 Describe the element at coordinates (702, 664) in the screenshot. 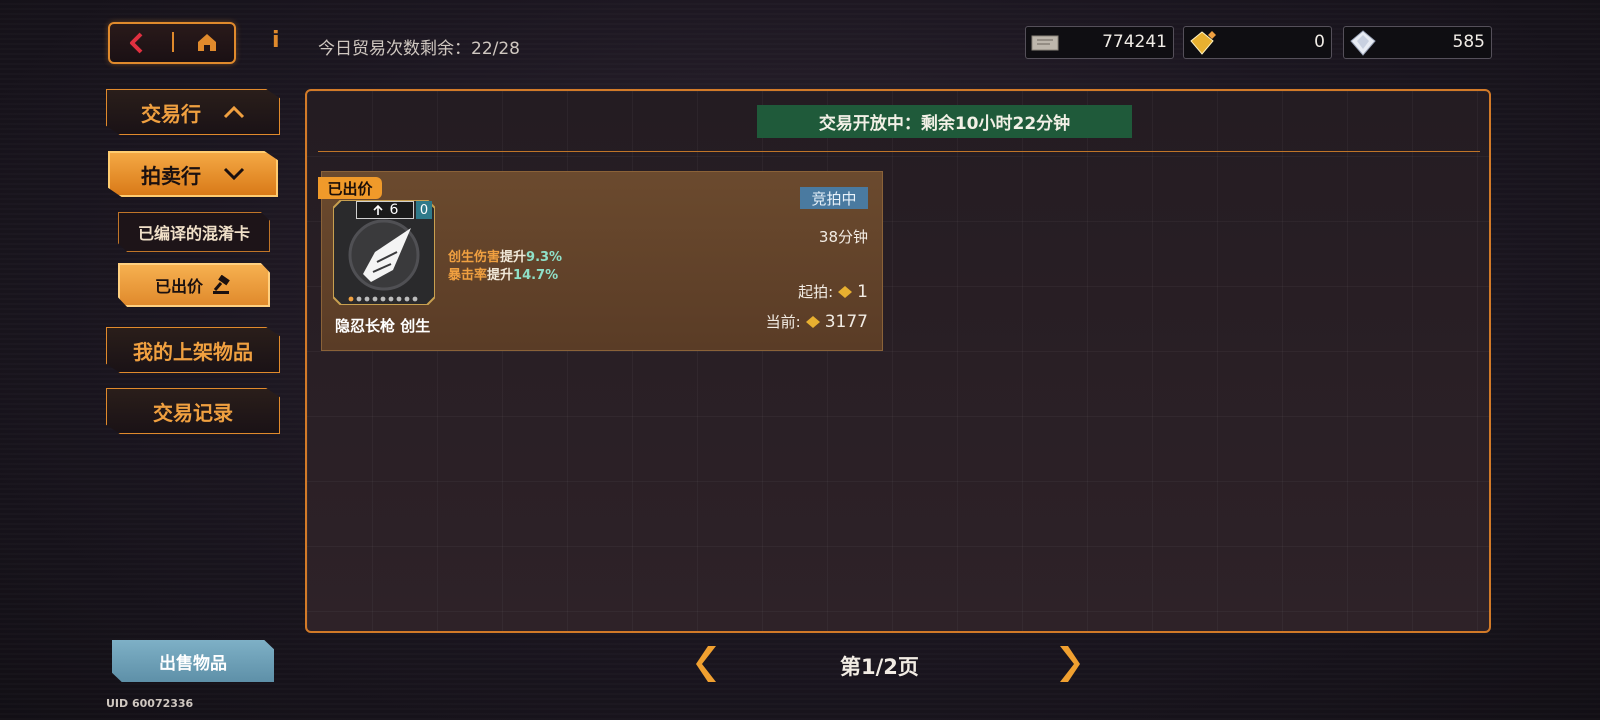

I see `prev-page-icon` at that location.